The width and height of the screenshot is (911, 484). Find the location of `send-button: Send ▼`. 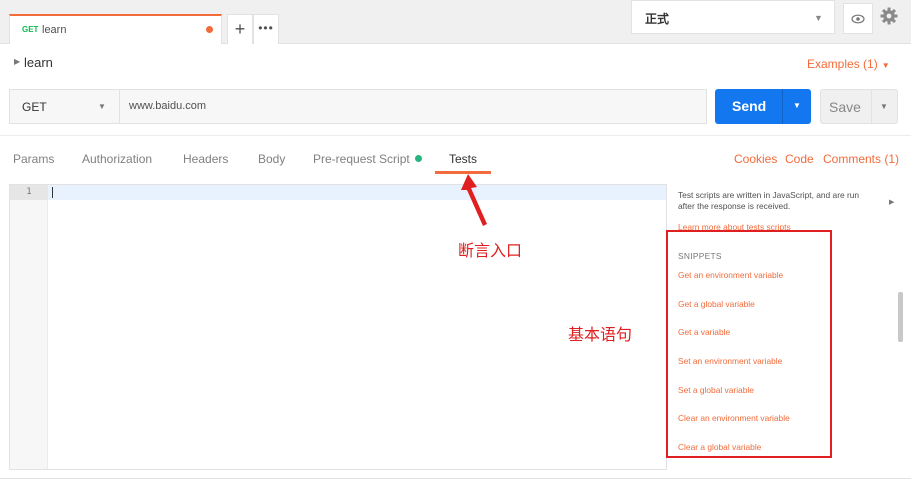

send-button: Send ▼ is located at coordinates (763, 106).